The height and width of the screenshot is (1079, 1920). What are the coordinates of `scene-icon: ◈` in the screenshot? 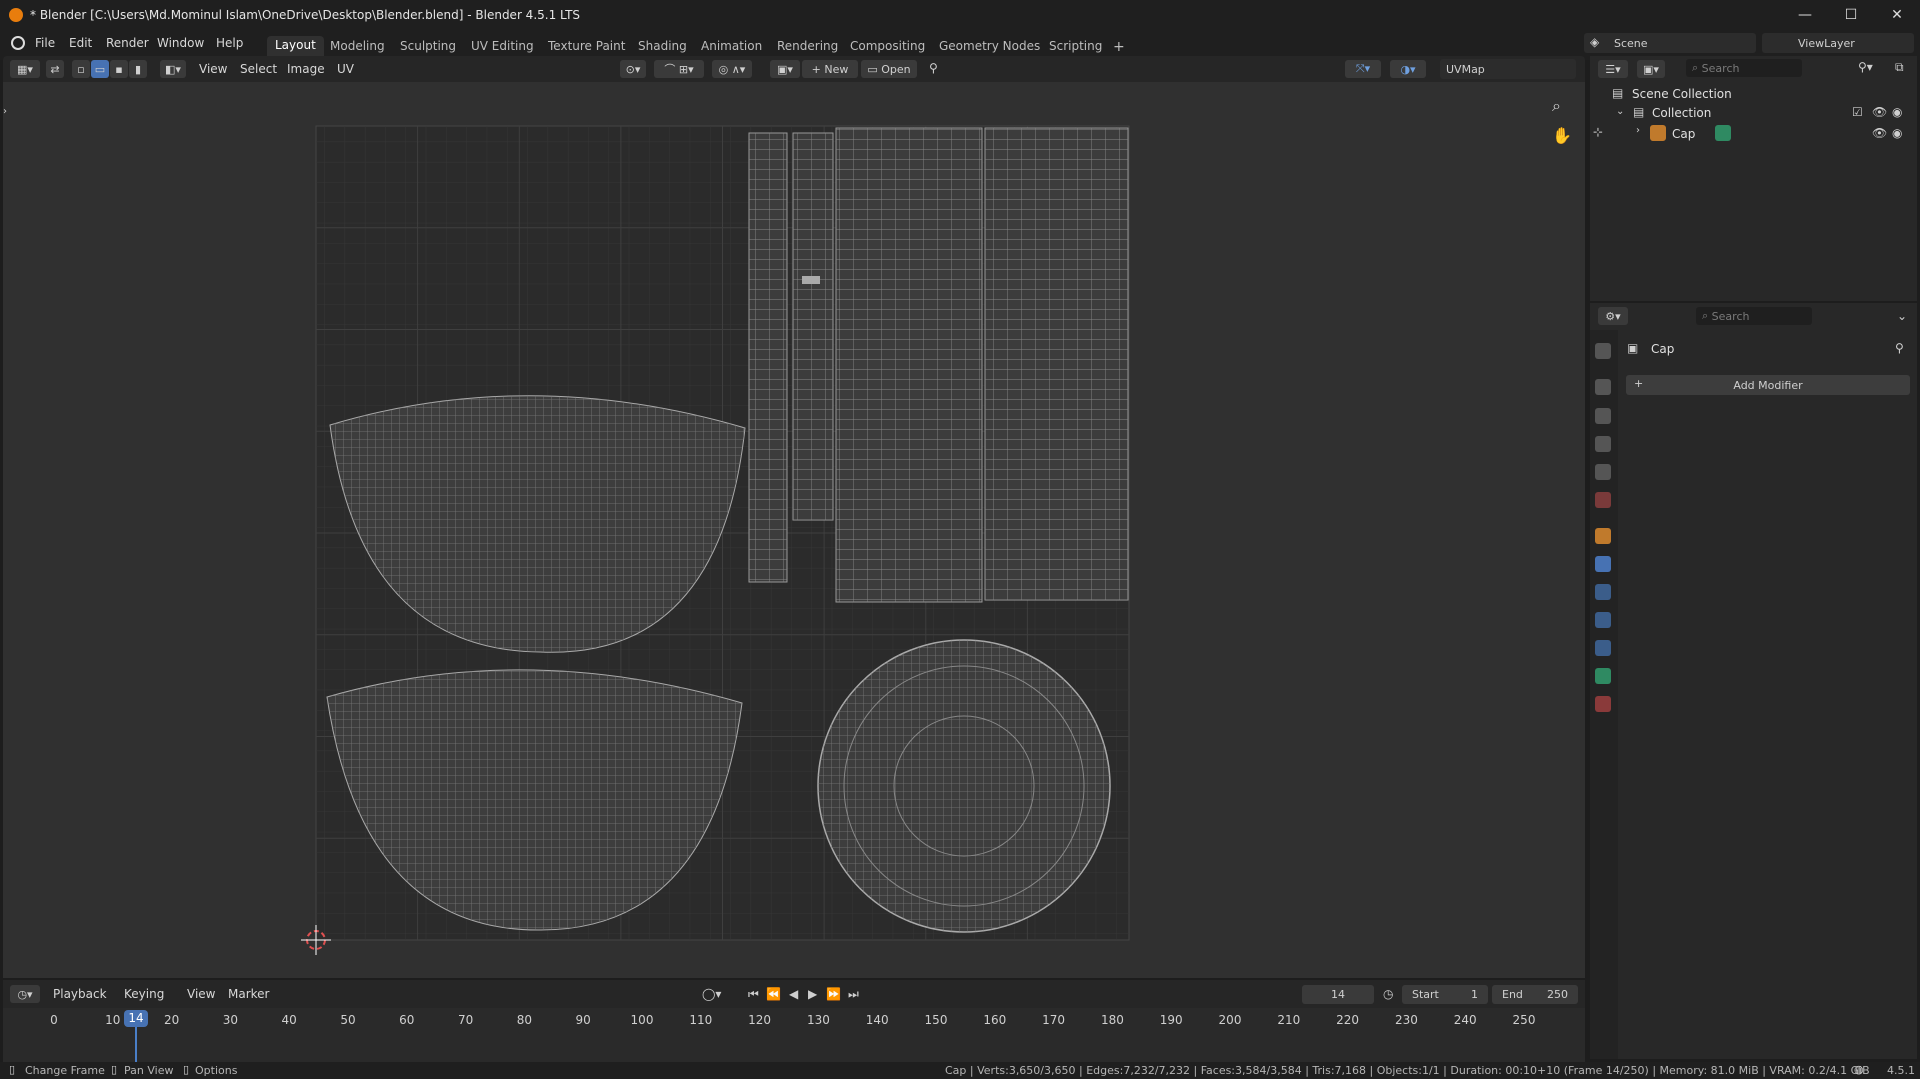 It's located at (1595, 42).